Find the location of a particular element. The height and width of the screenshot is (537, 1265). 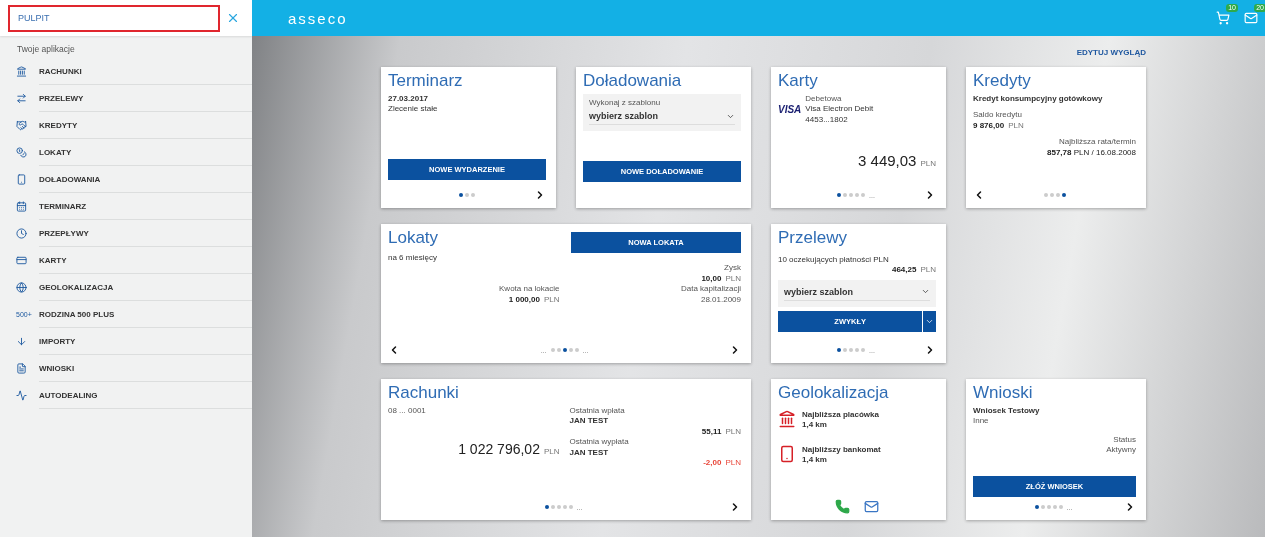

caret-button is located at coordinates (929, 321).